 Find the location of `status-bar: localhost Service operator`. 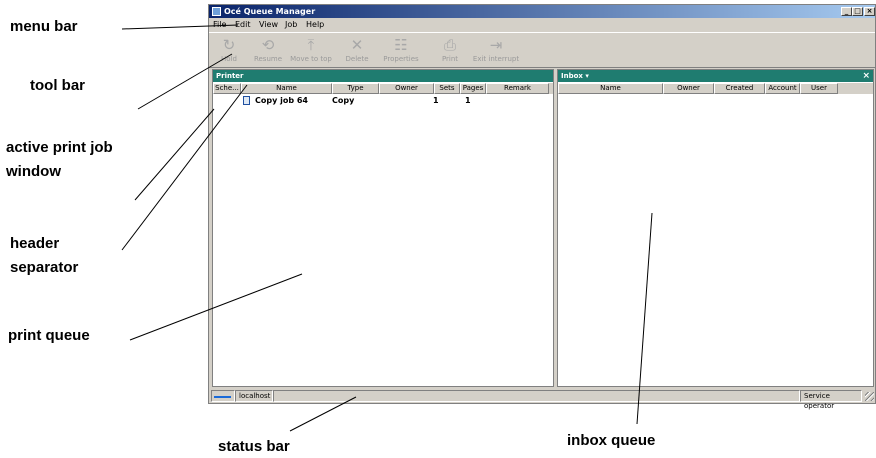

status-bar: localhost Service operator is located at coordinates (542, 399).